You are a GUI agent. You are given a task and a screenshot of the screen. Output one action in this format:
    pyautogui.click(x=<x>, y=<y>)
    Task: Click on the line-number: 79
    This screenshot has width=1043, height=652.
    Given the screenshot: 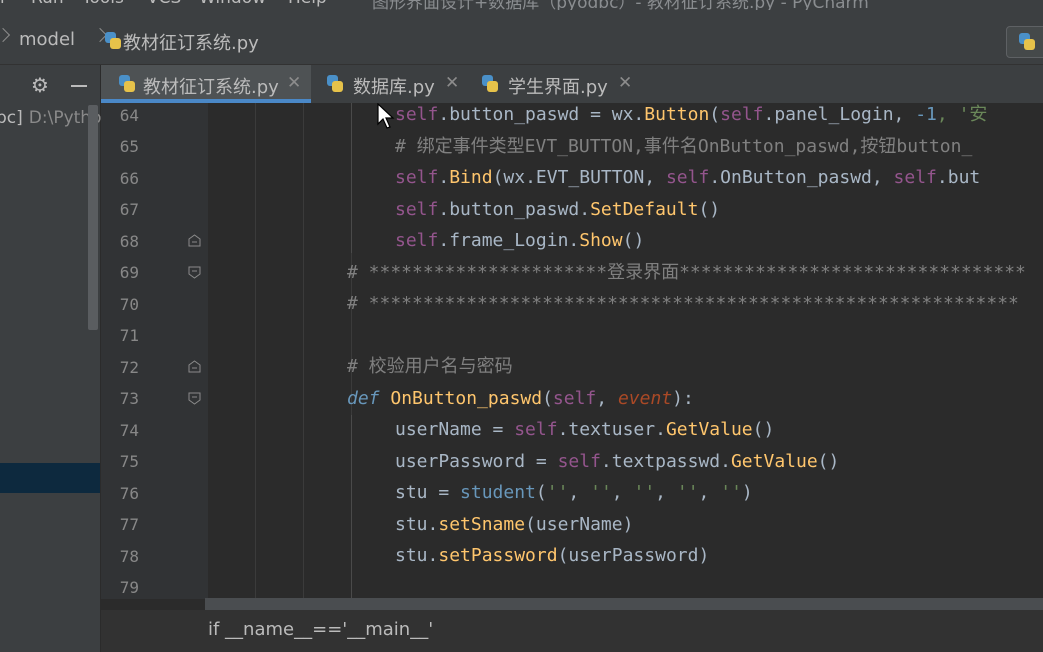 What is the action you would take?
    pyautogui.click(x=129, y=587)
    